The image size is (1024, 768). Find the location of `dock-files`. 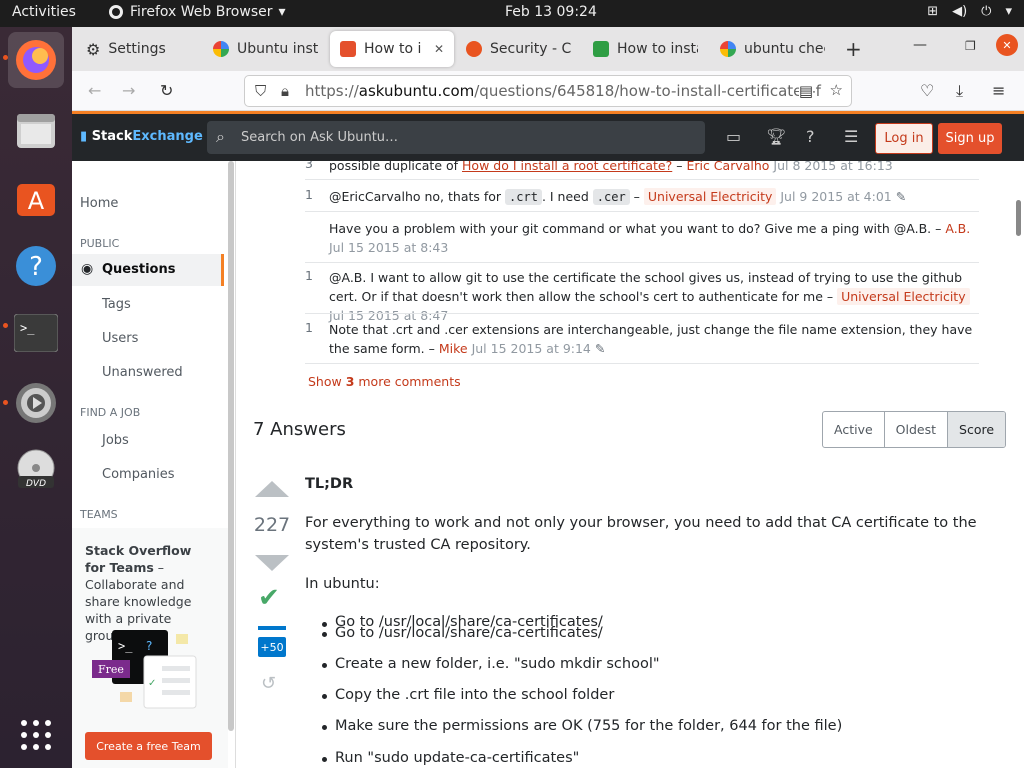

dock-files is located at coordinates (36, 131).